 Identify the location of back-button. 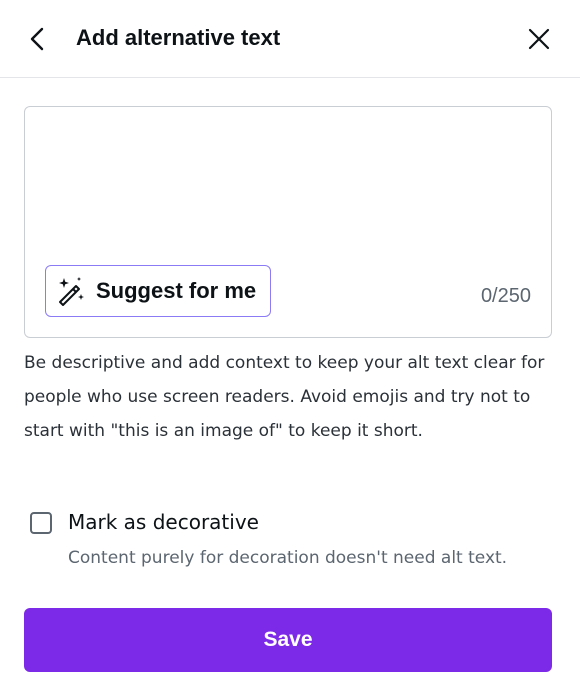
(37, 39).